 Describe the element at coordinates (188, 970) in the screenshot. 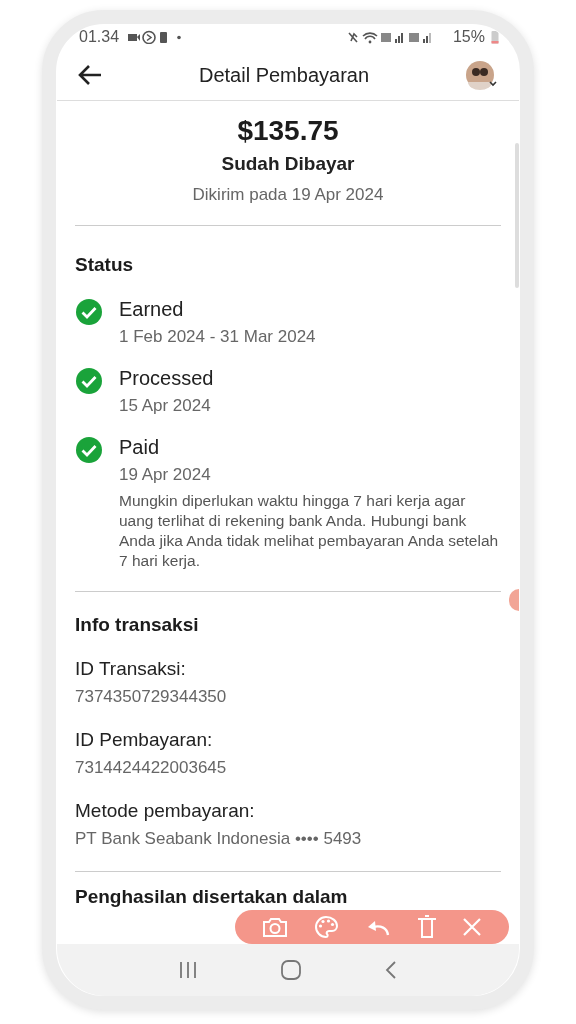

I see `recent-apps-icon` at that location.